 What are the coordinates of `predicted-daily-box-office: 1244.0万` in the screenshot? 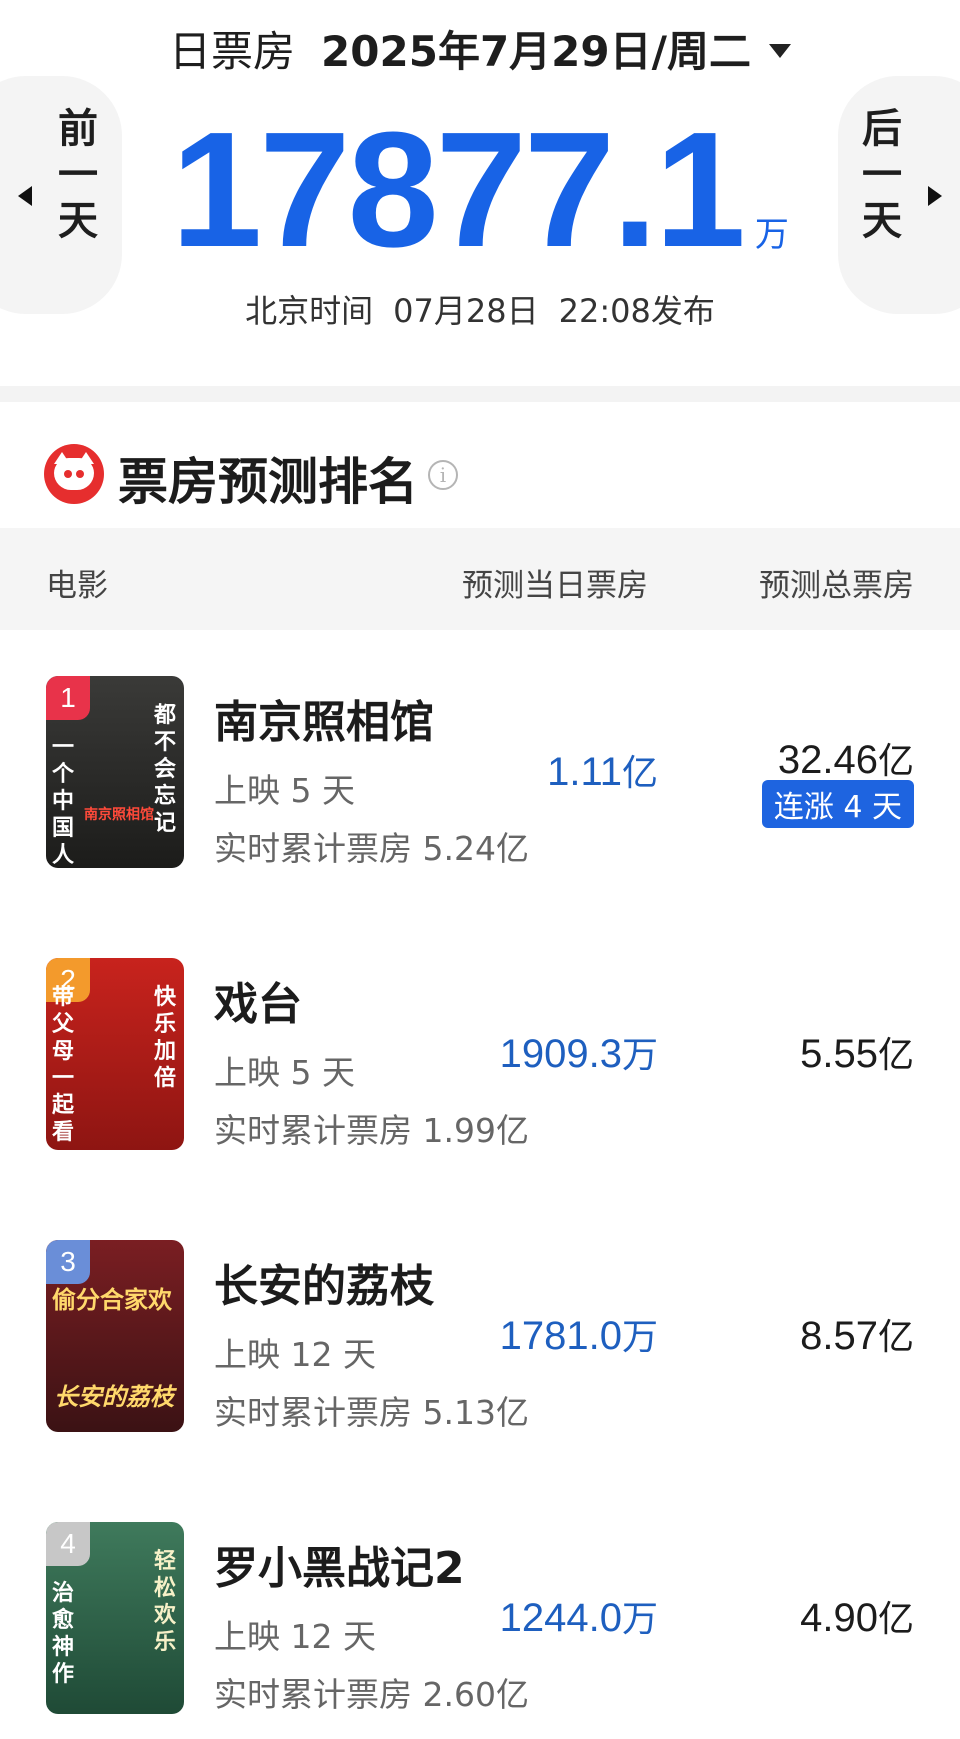 It's located at (578, 1618).